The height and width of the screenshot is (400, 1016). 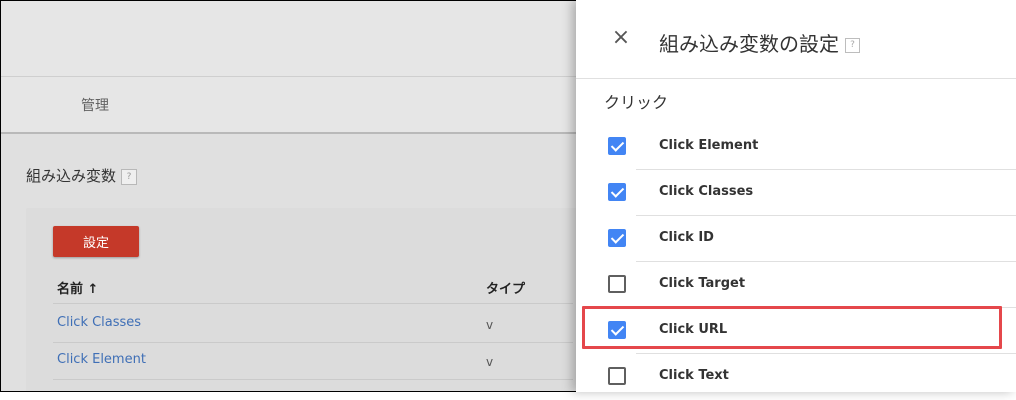 What do you see at coordinates (505, 287) in the screenshot?
I see `column-header-type: タイプ` at bounding box center [505, 287].